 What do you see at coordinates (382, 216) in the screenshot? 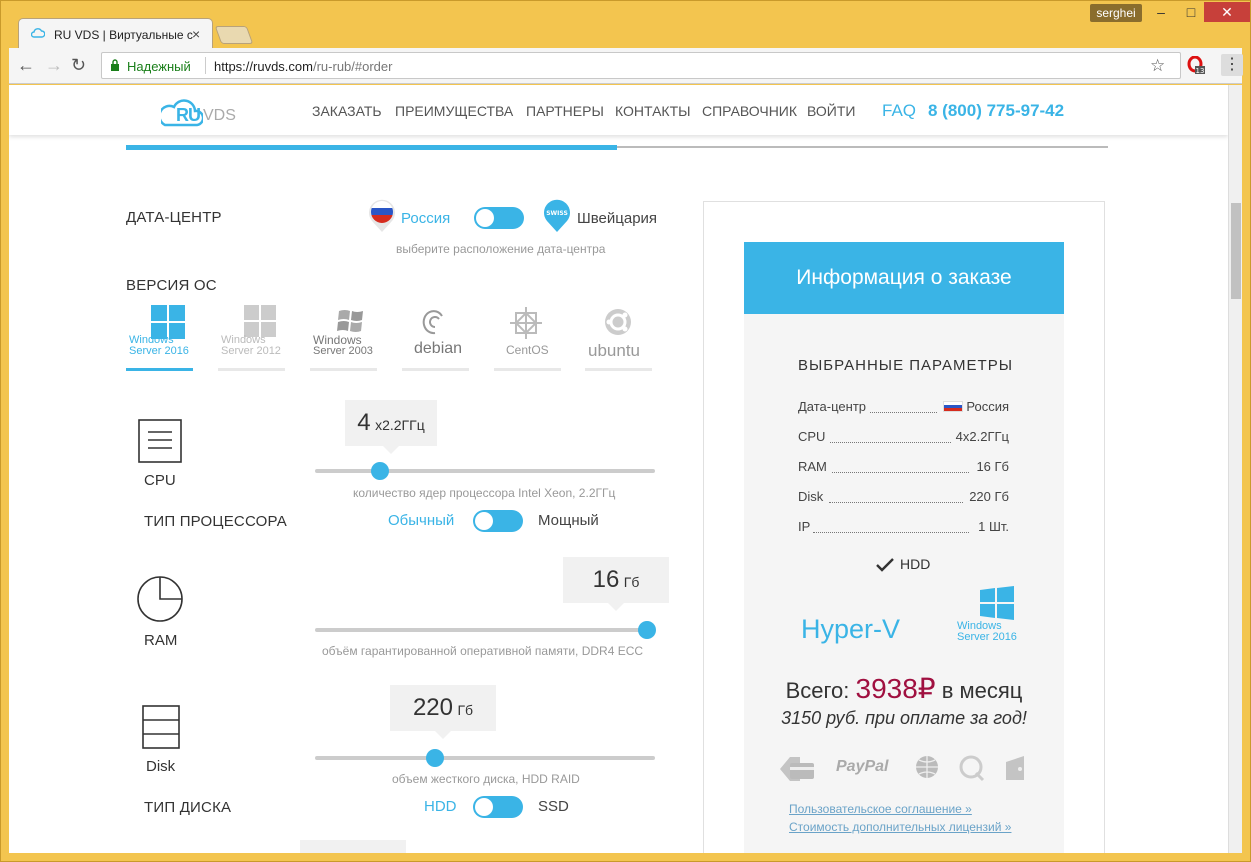
I see `russia-flag-pin-icon` at bounding box center [382, 216].